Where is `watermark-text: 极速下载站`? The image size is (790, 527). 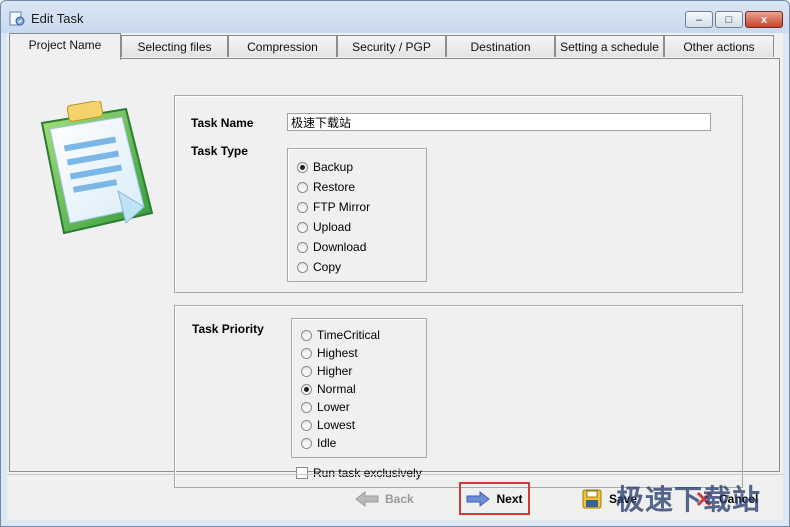
watermark-text: 极速下载站 is located at coordinates (689, 499).